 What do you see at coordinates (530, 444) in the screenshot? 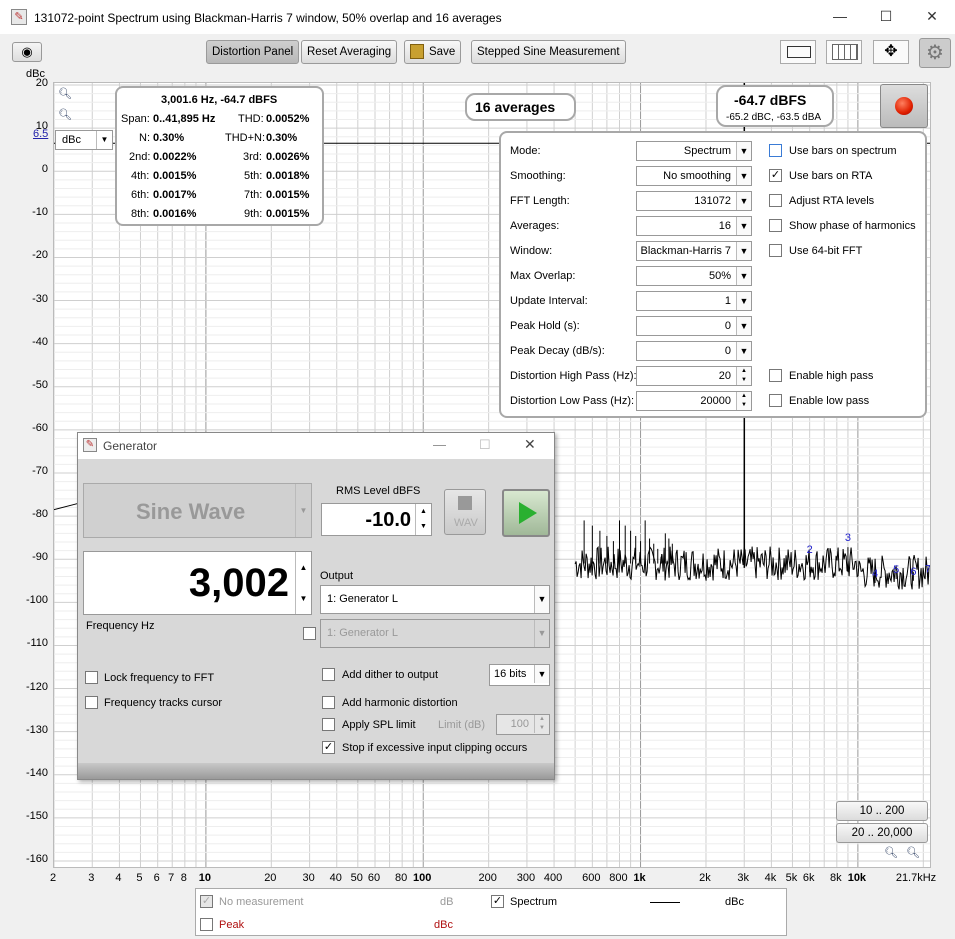
I see `generator-close-button: ✕` at bounding box center [530, 444].